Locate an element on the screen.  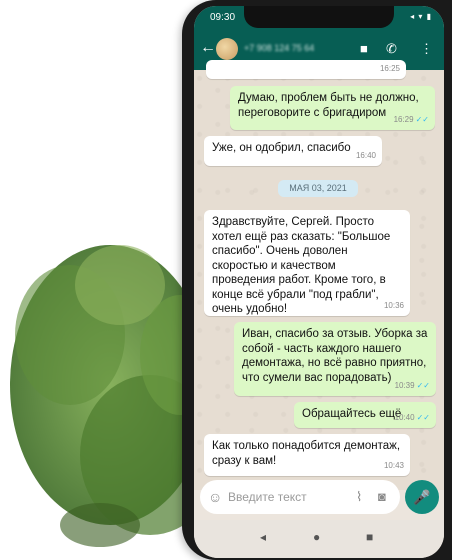
message-bubble: Обращайтесь ещё 10:40 ✓✓ is located at coordinates (365, 415).